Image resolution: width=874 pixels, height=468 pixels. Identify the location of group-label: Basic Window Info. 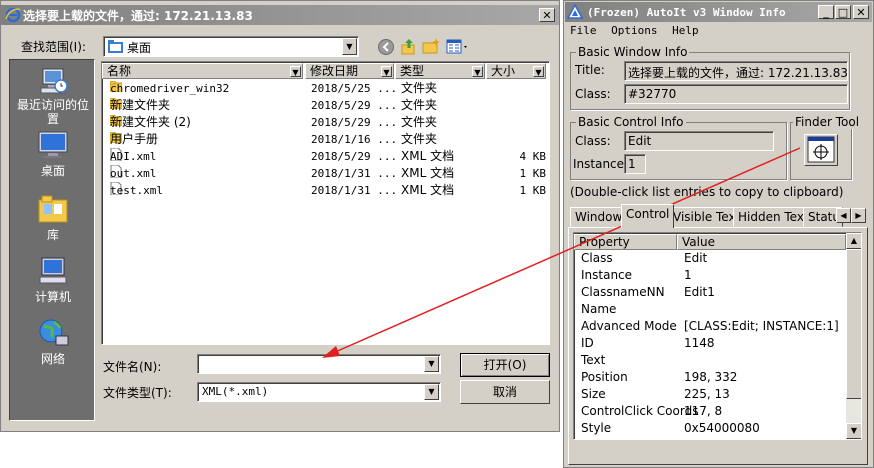
(633, 52).